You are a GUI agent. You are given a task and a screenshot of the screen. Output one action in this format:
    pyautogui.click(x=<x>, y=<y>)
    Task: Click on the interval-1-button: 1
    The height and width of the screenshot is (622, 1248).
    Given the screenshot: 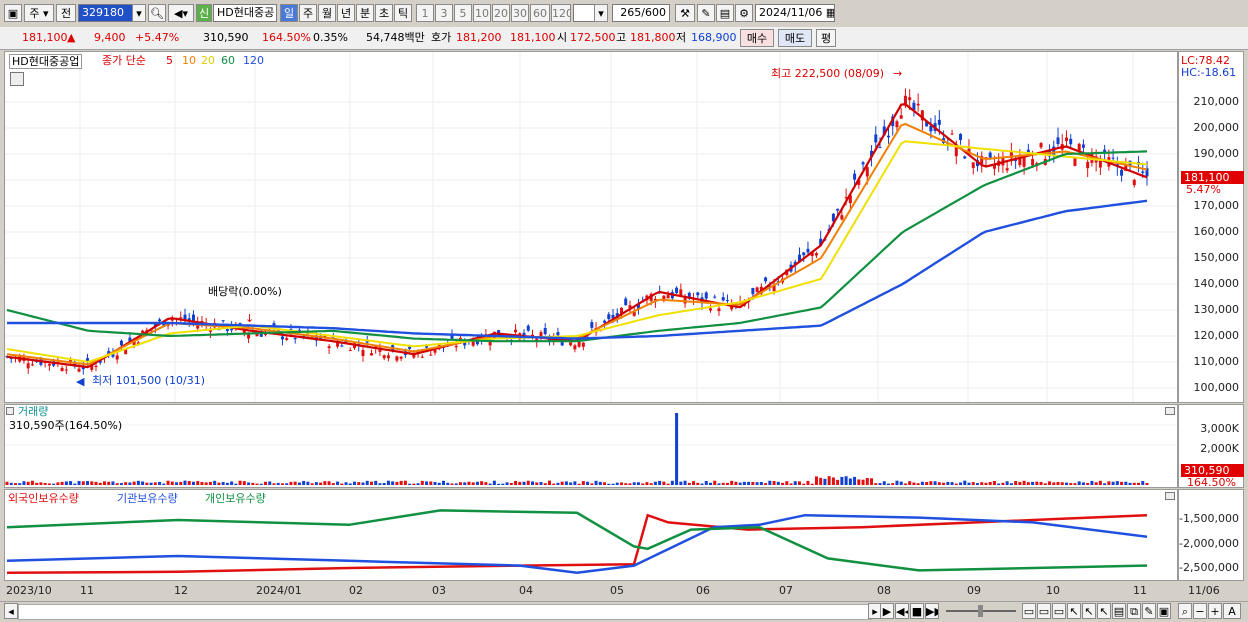 What is the action you would take?
    pyautogui.click(x=425, y=13)
    